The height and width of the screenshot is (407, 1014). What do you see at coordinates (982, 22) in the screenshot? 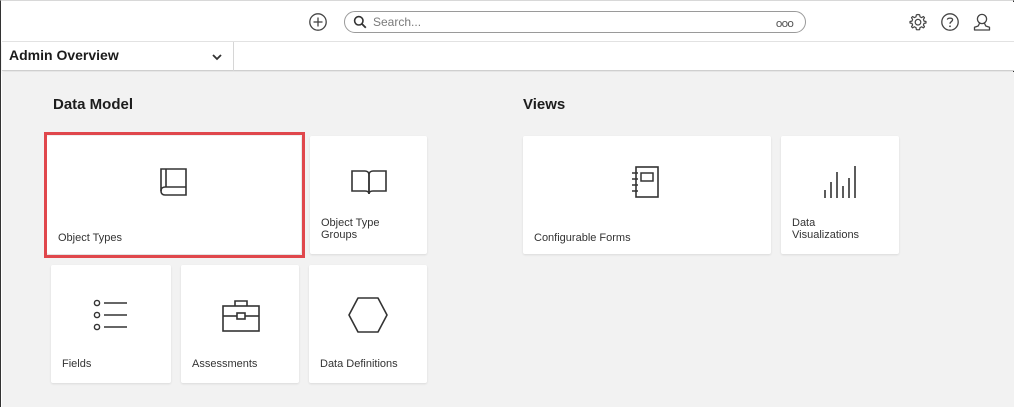
I see `user-icon` at bounding box center [982, 22].